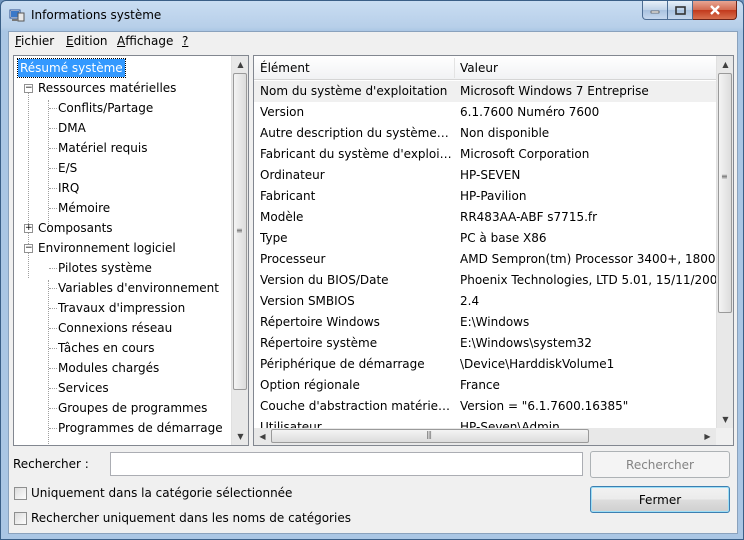  I want to click on table-row: Modèle RR483AA-ABF s7715.fr, so click(485, 217).